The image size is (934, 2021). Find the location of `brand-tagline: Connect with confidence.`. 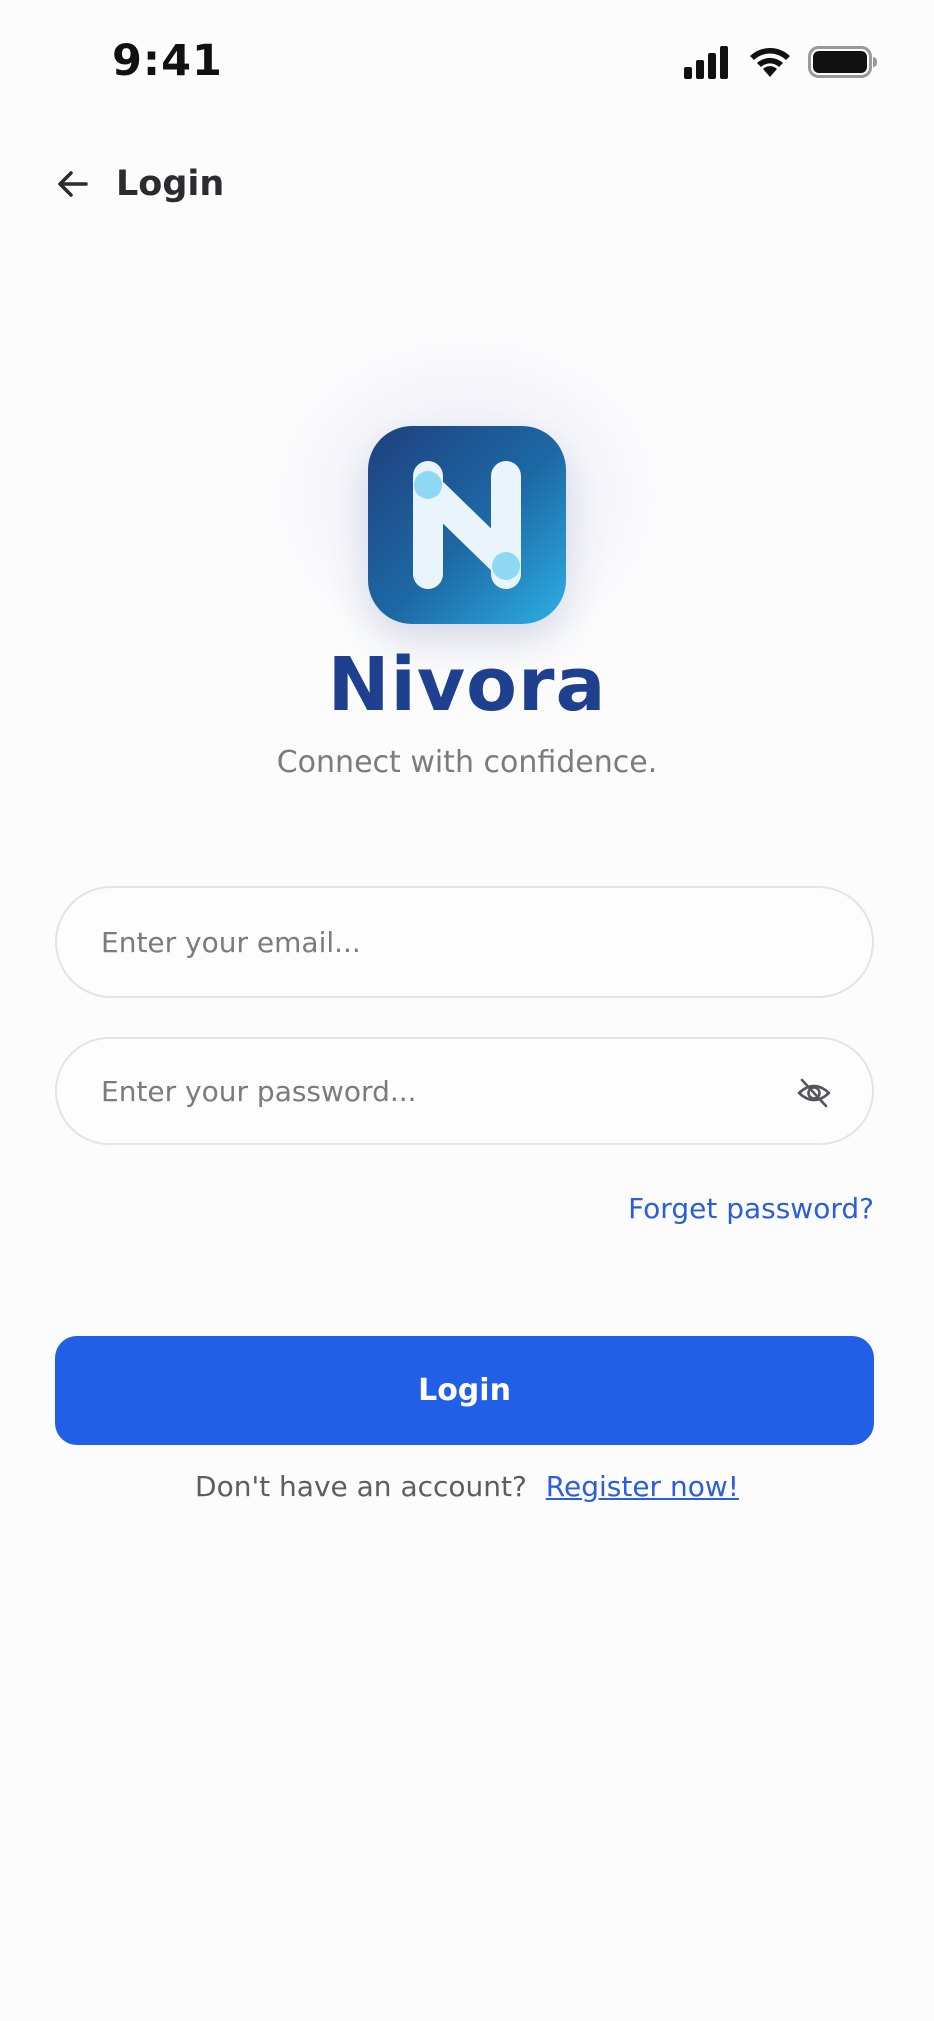

brand-tagline: Connect with confidence. is located at coordinates (467, 762).